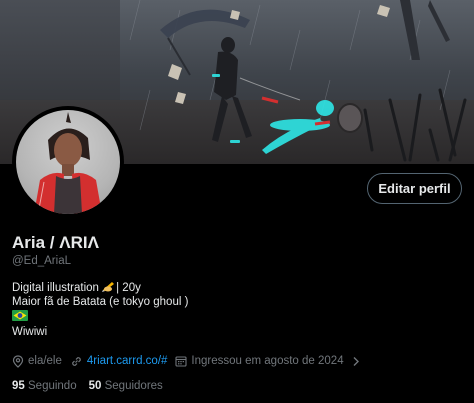  Describe the element at coordinates (20, 315) in the screenshot. I see `brazil-flag-emoji` at that location.